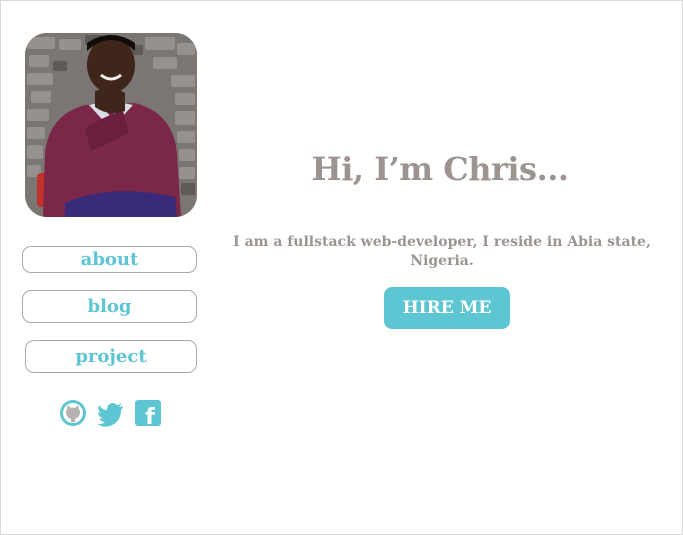  I want to click on nav-blog-button: blog, so click(109, 306).